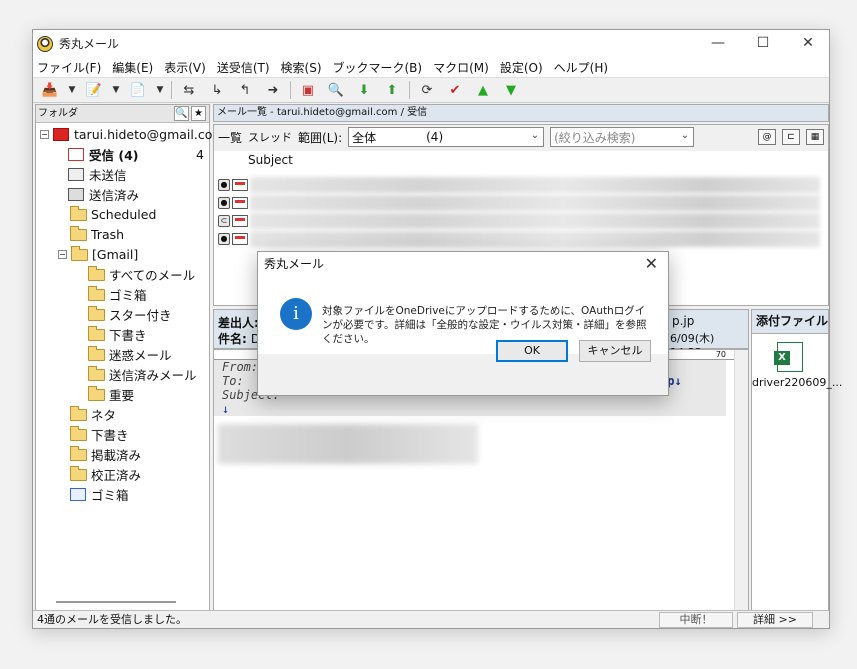 The width and height of the screenshot is (857, 669). What do you see at coordinates (132, 67) in the screenshot?
I see `menu-edit: 編集(E)` at bounding box center [132, 67].